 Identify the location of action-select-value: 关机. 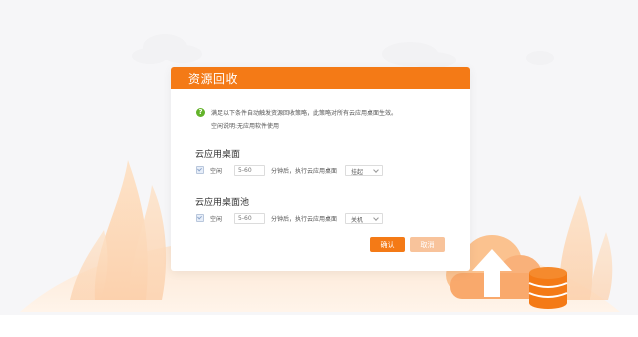
(357, 220).